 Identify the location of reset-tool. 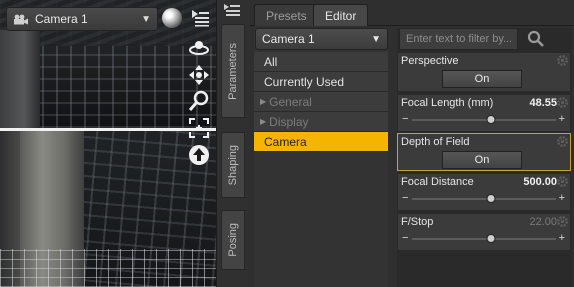
(199, 155).